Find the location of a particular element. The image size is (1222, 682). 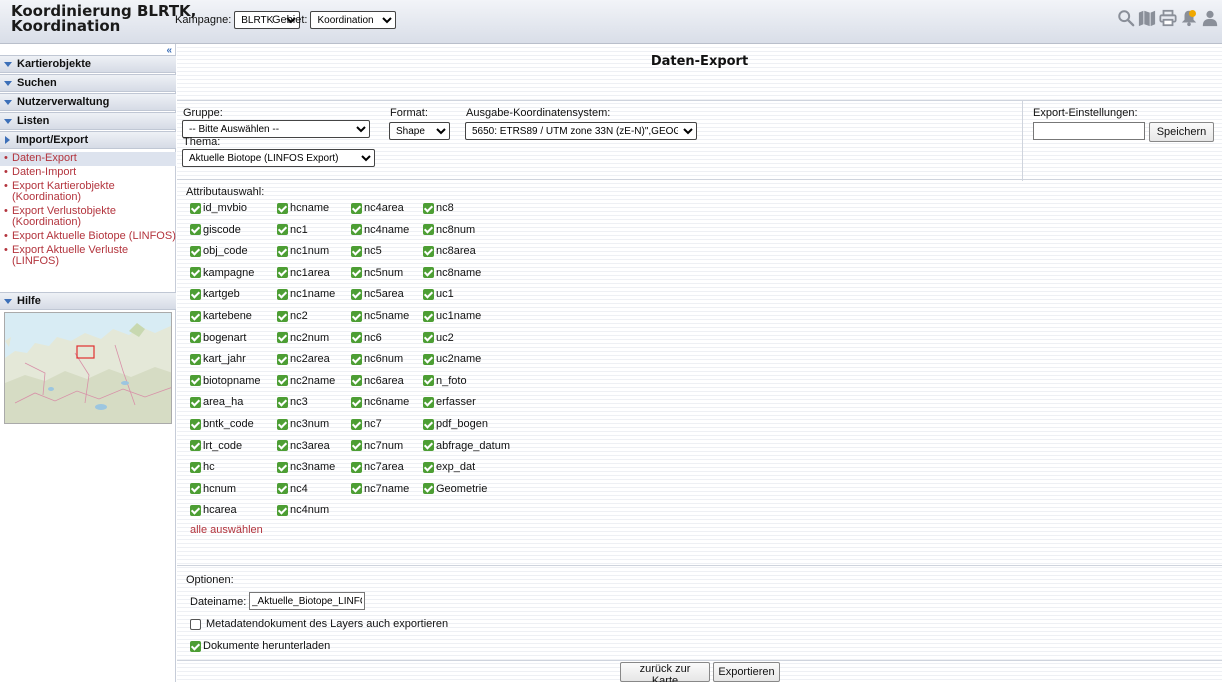

attribute-checkbox-item: nc4area is located at coordinates (377, 208).